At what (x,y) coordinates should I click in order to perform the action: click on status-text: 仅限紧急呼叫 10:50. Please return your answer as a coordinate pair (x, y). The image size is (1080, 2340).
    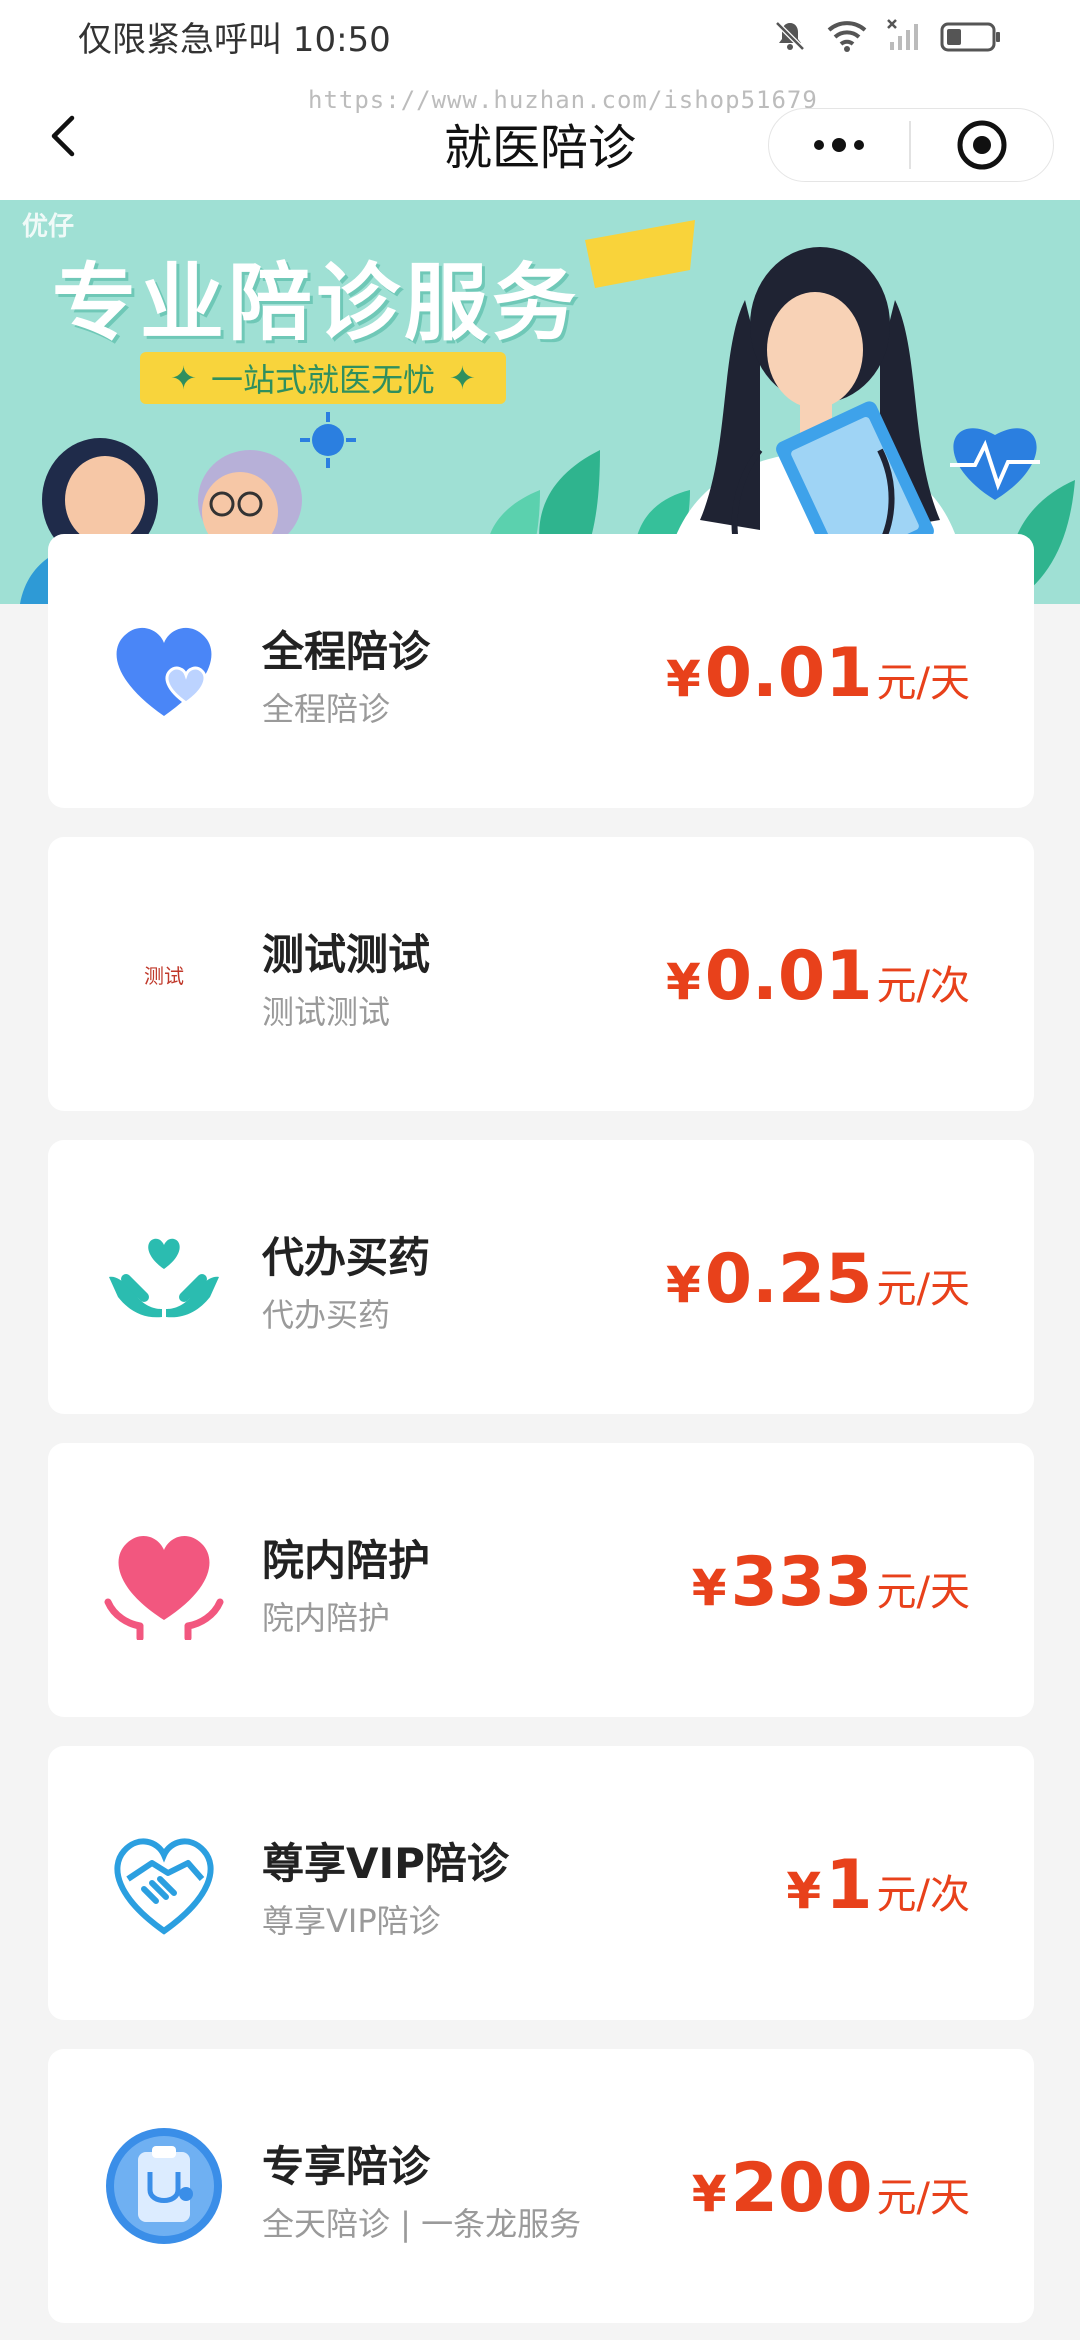
    Looking at the image, I should click on (234, 39).